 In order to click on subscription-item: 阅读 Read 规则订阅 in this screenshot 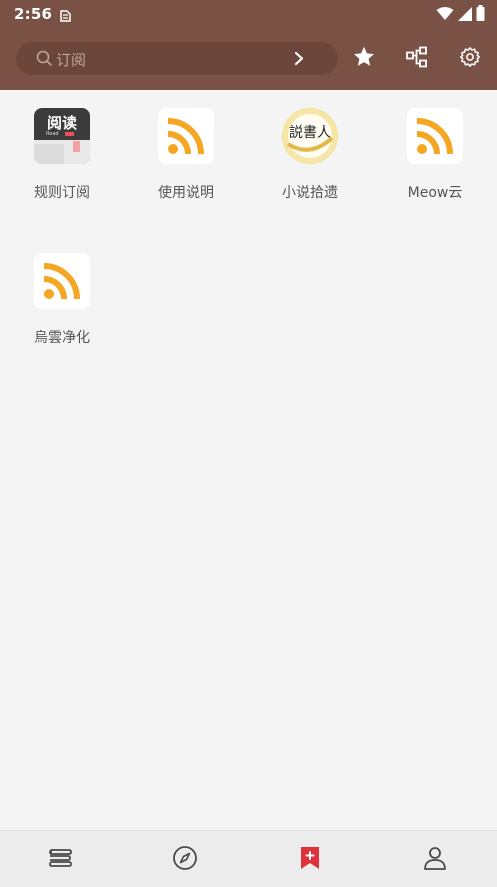, I will do `click(62, 150)`.